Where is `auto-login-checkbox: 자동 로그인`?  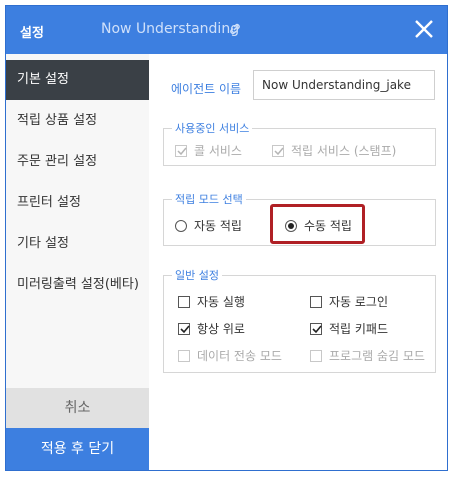
auto-login-checkbox: 자동 로그인 is located at coordinates (349, 301).